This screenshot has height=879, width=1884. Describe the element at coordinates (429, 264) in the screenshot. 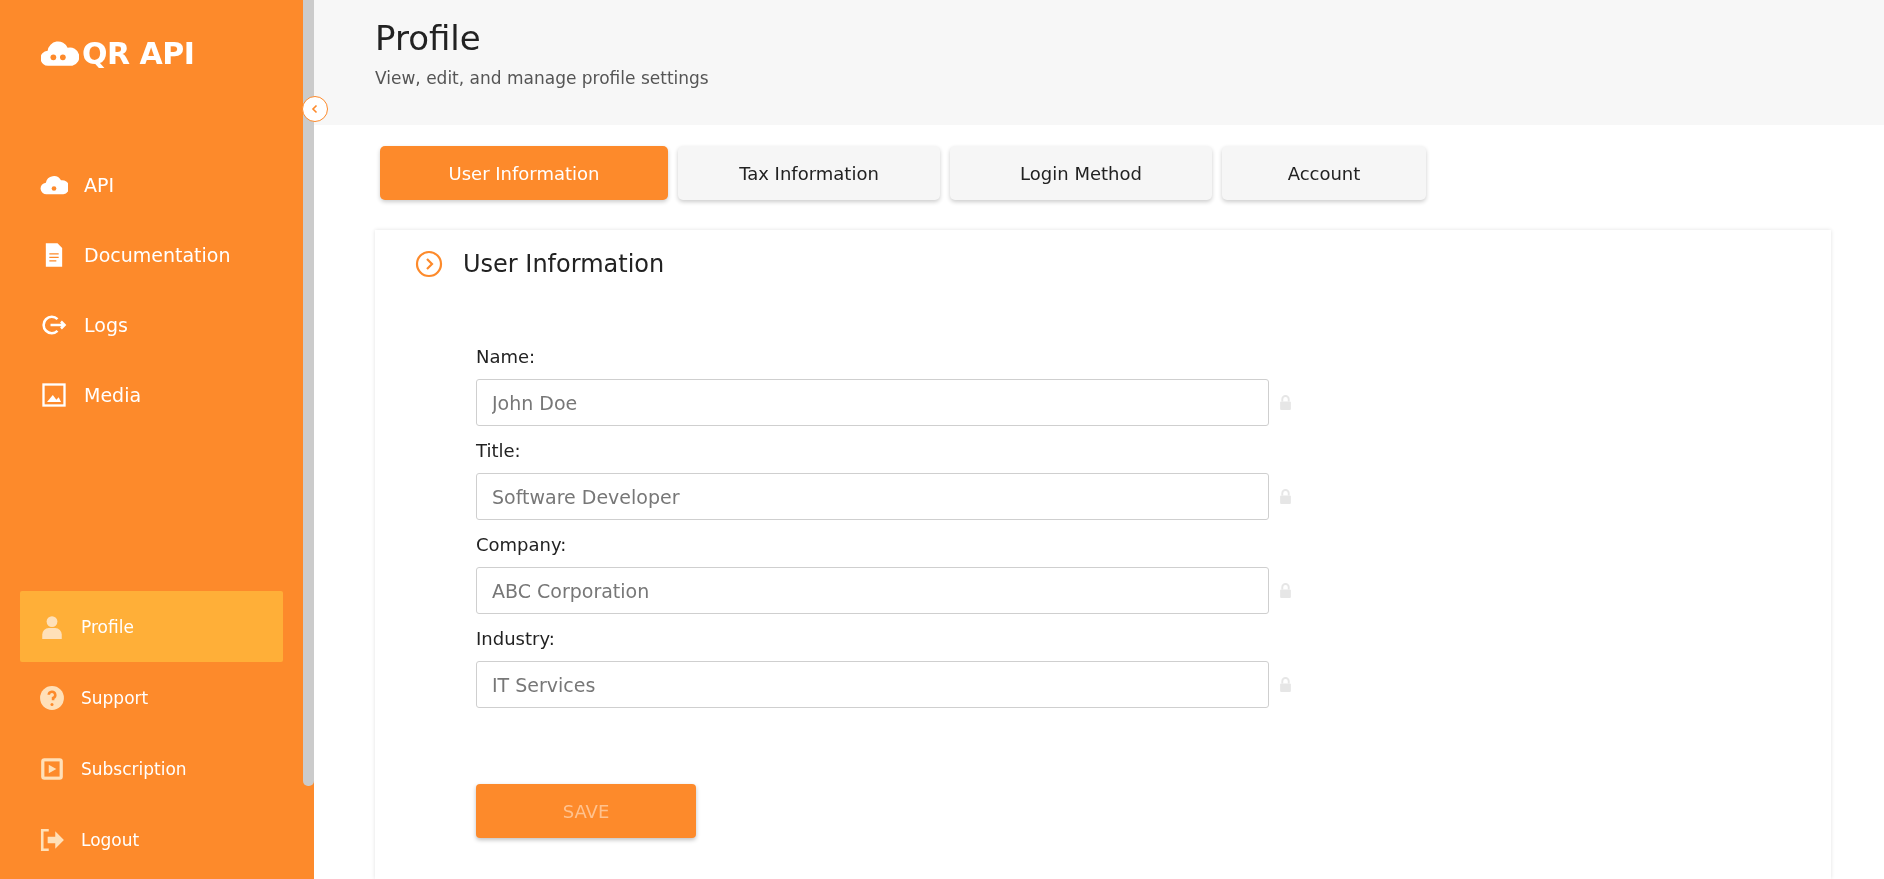

I see `chevron-circle-icon` at that location.